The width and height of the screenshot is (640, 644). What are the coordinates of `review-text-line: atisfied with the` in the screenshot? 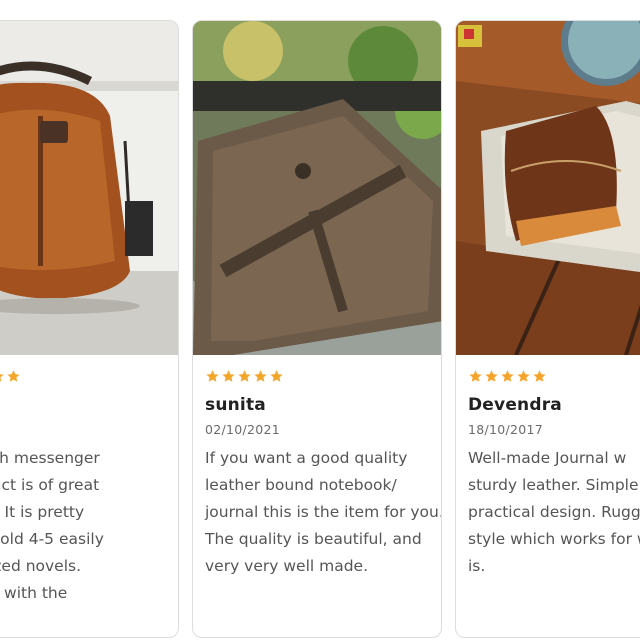 It's located at (34, 593).